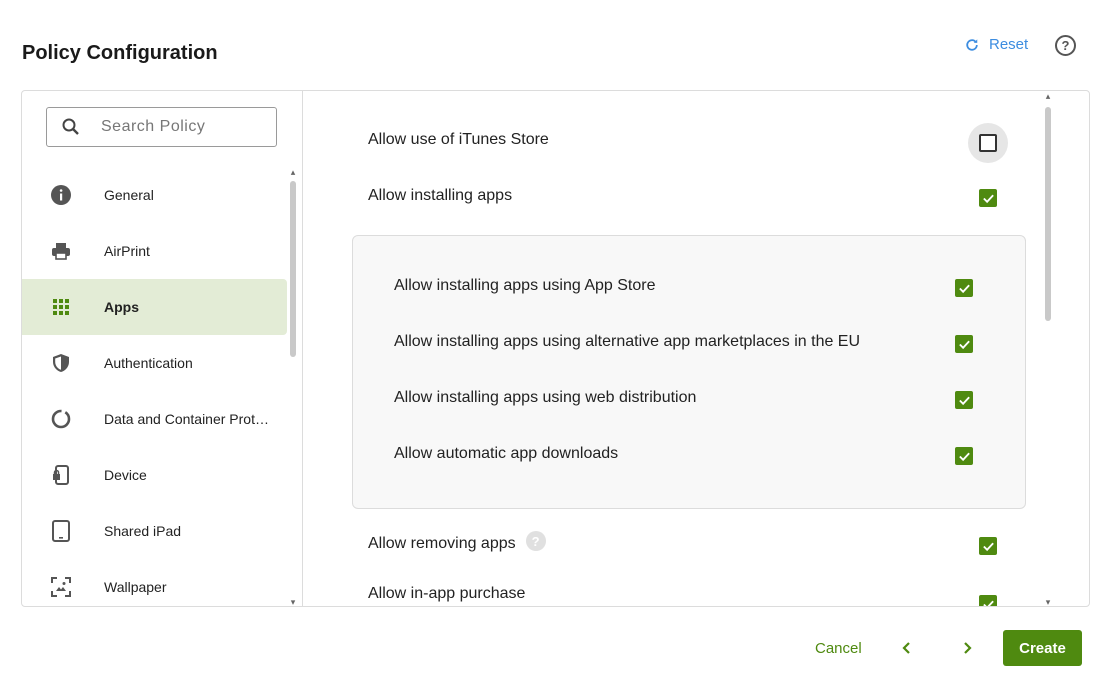 Image resolution: width=1102 pixels, height=676 pixels. I want to click on automatic-downloads-checkbox, so click(964, 456).